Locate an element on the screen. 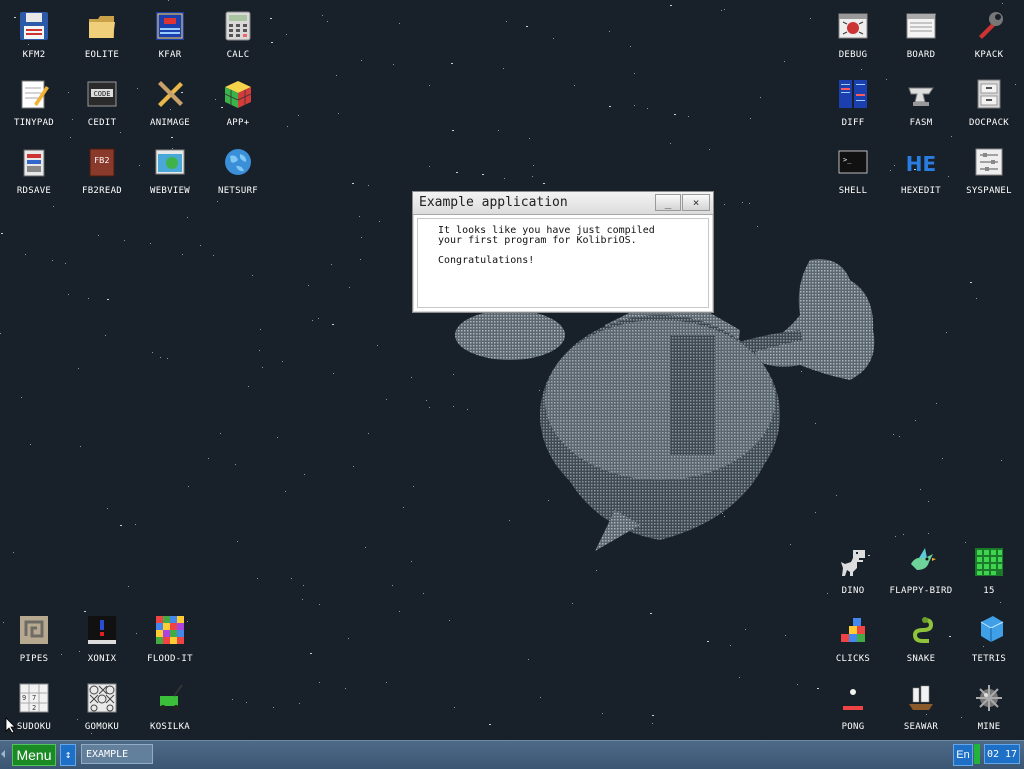 This screenshot has width=1024, height=769. desktop-icon-mine: MINE is located at coordinates (989, 705).